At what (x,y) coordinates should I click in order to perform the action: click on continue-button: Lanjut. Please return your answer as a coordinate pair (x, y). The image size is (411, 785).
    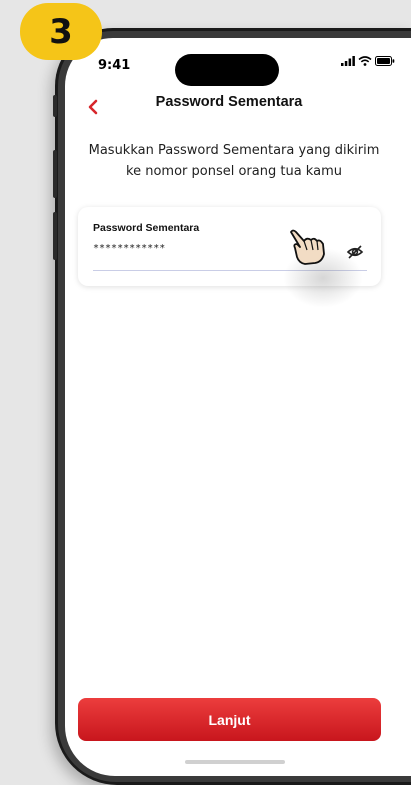
    Looking at the image, I should click on (229, 719).